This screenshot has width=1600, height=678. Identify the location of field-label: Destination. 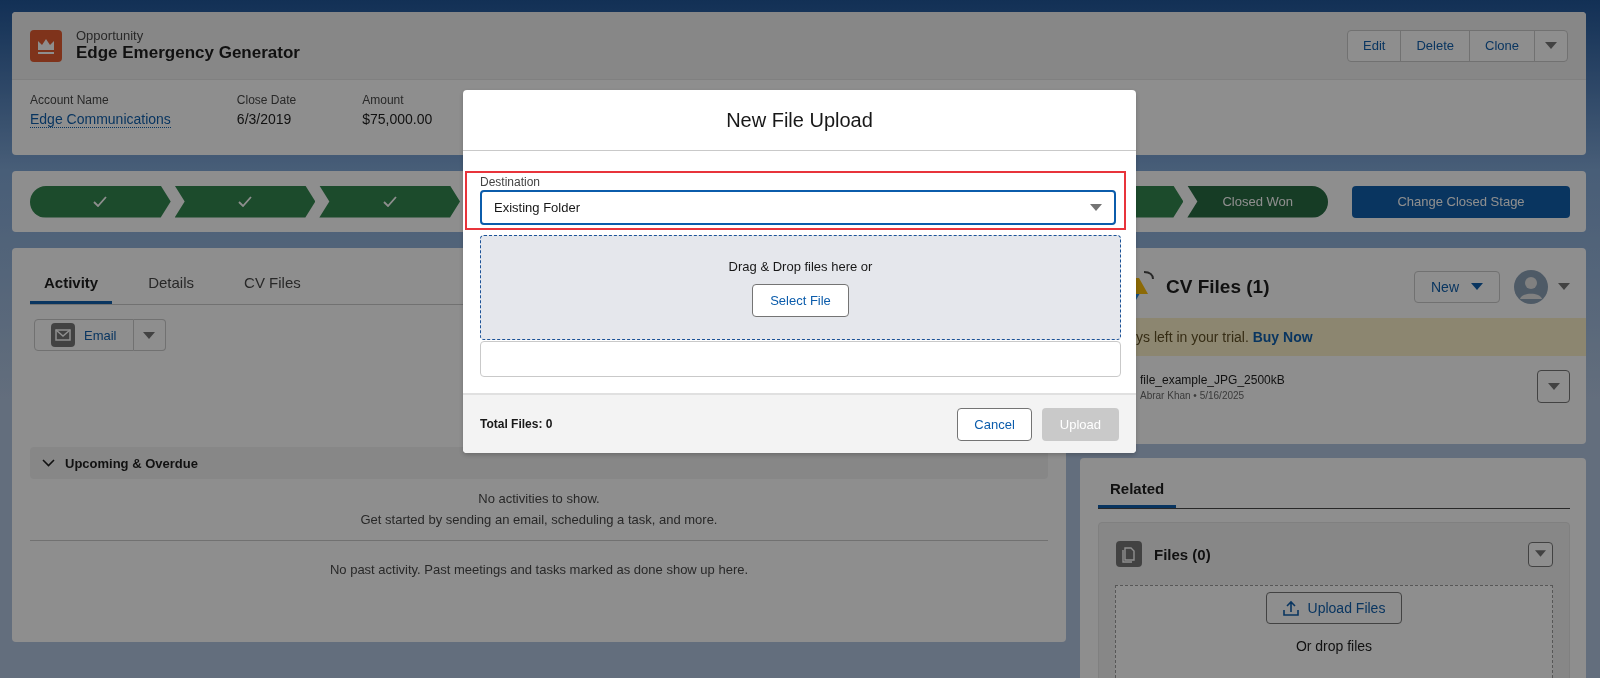
(511, 182).